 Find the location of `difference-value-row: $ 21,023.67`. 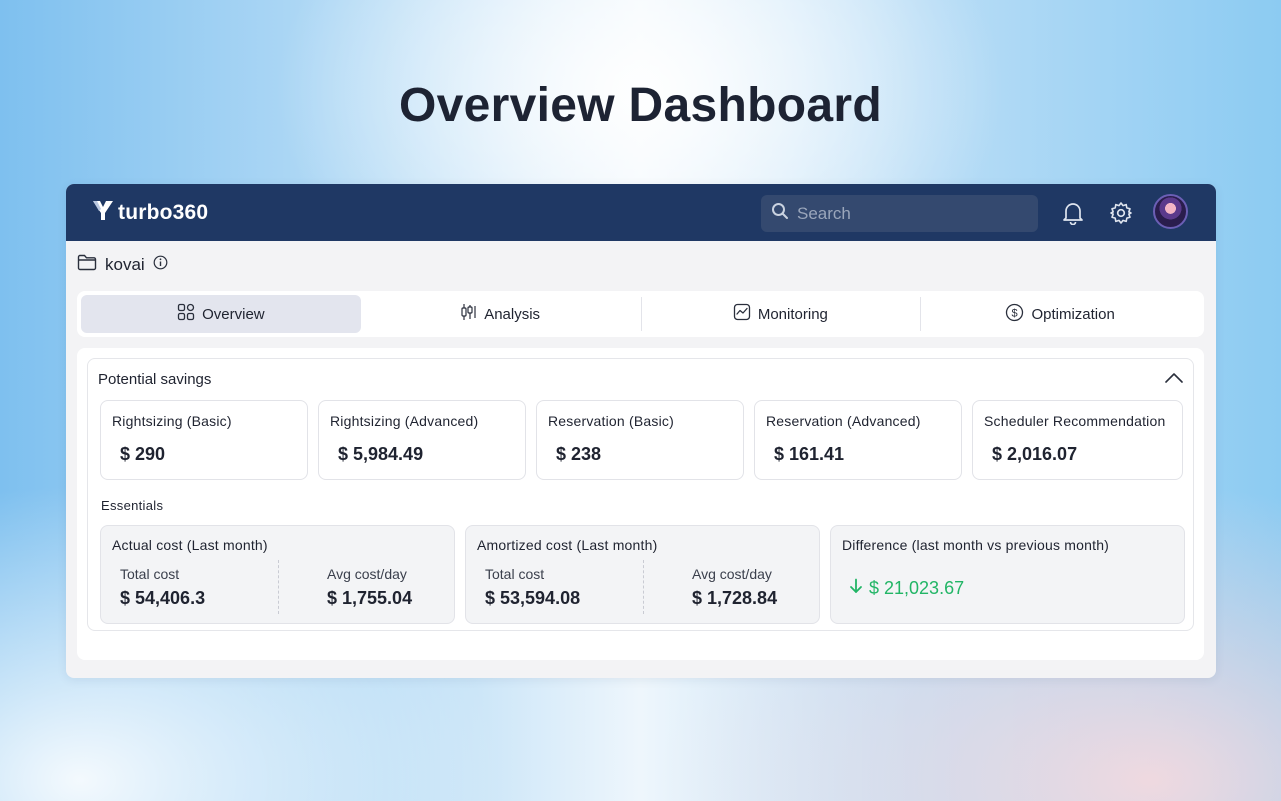

difference-value-row: $ 21,023.67 is located at coordinates (906, 588).